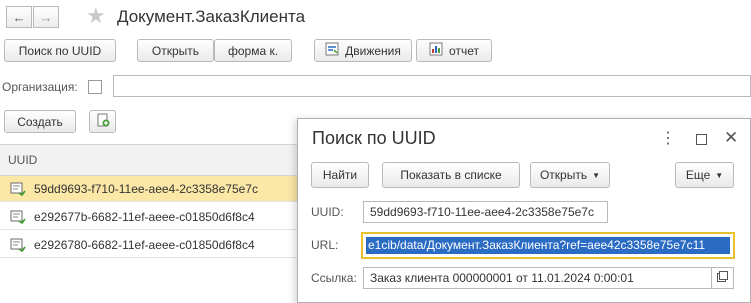  I want to click on row-uuid: 59dd9693-f710-11ee-aee4-2c3358e75e7c, so click(146, 188).